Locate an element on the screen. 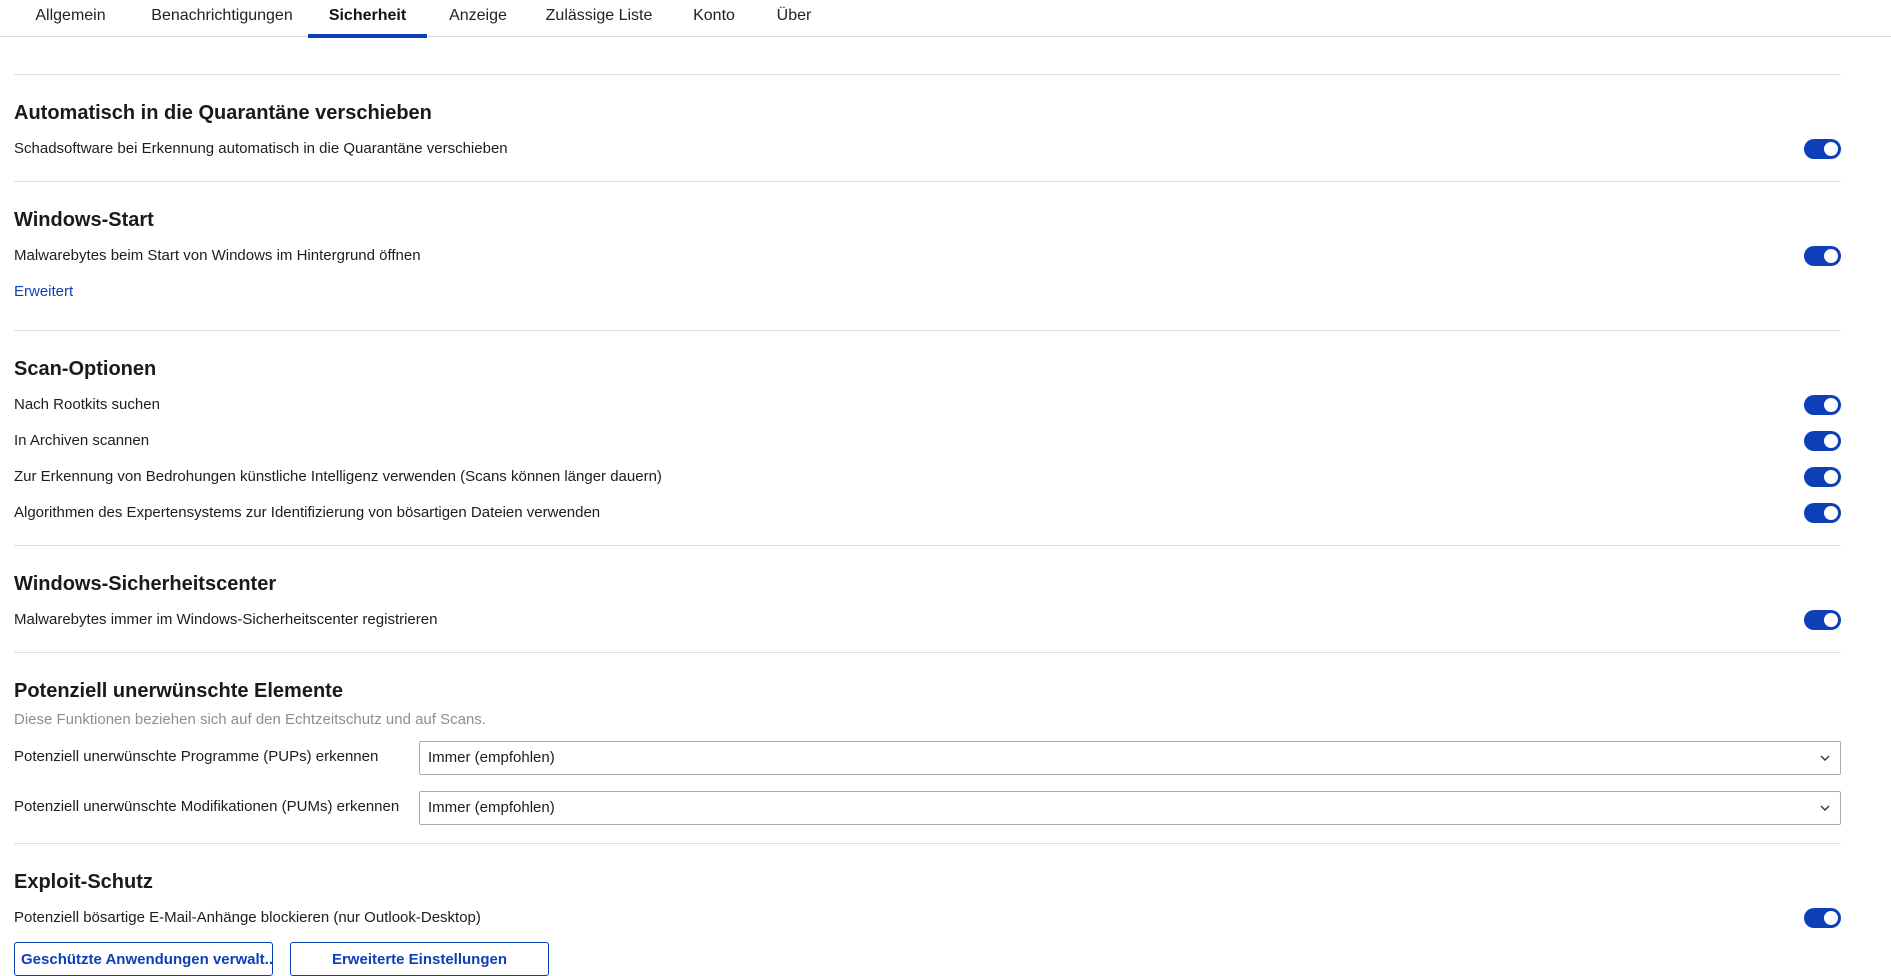 This screenshot has height=976, width=1891. pums-select: Immer (empfohlen) is located at coordinates (1130, 808).